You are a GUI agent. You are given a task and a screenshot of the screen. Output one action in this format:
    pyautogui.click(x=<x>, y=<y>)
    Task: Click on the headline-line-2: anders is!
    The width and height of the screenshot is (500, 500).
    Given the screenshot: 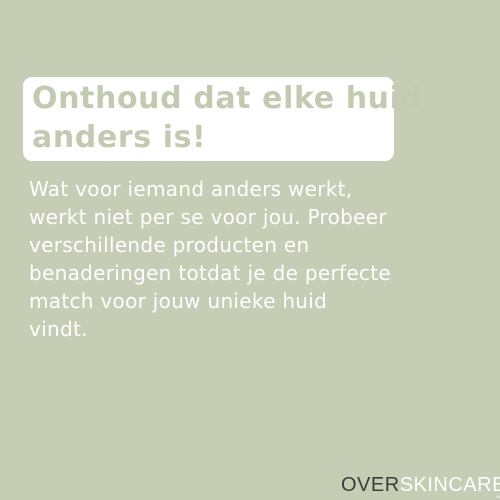 What is the action you would take?
    pyautogui.click(x=119, y=137)
    